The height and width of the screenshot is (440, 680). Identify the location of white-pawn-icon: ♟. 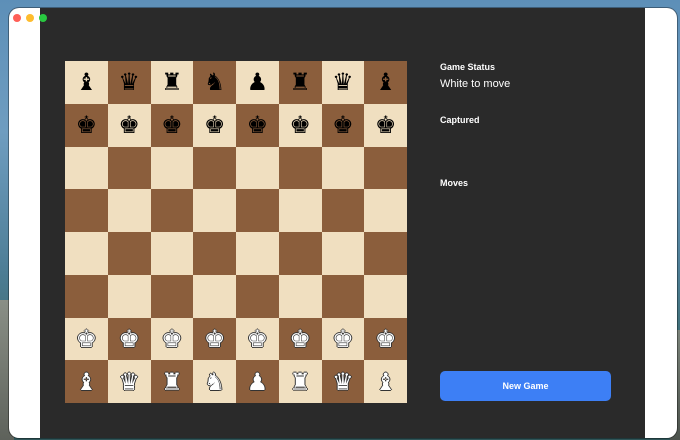
(258, 382).